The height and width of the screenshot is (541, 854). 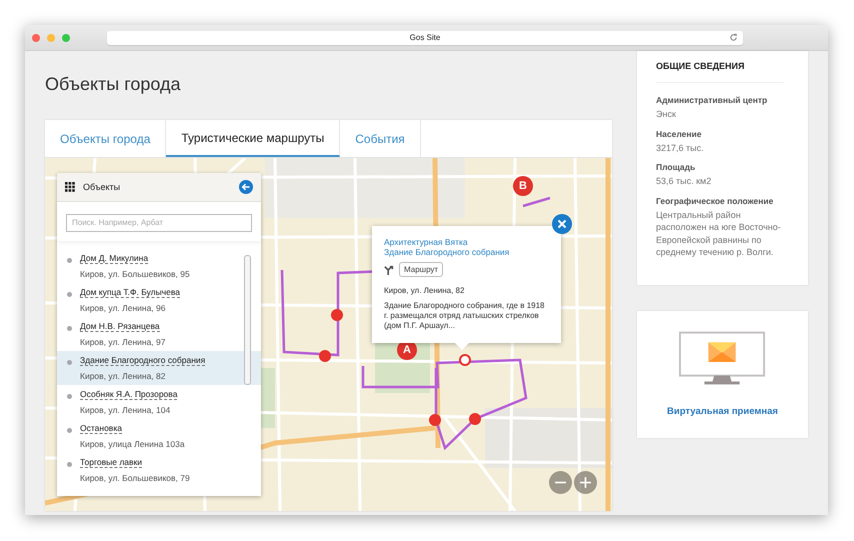 What do you see at coordinates (253, 138) in the screenshot?
I see `tab: Туристические маршруты` at bounding box center [253, 138].